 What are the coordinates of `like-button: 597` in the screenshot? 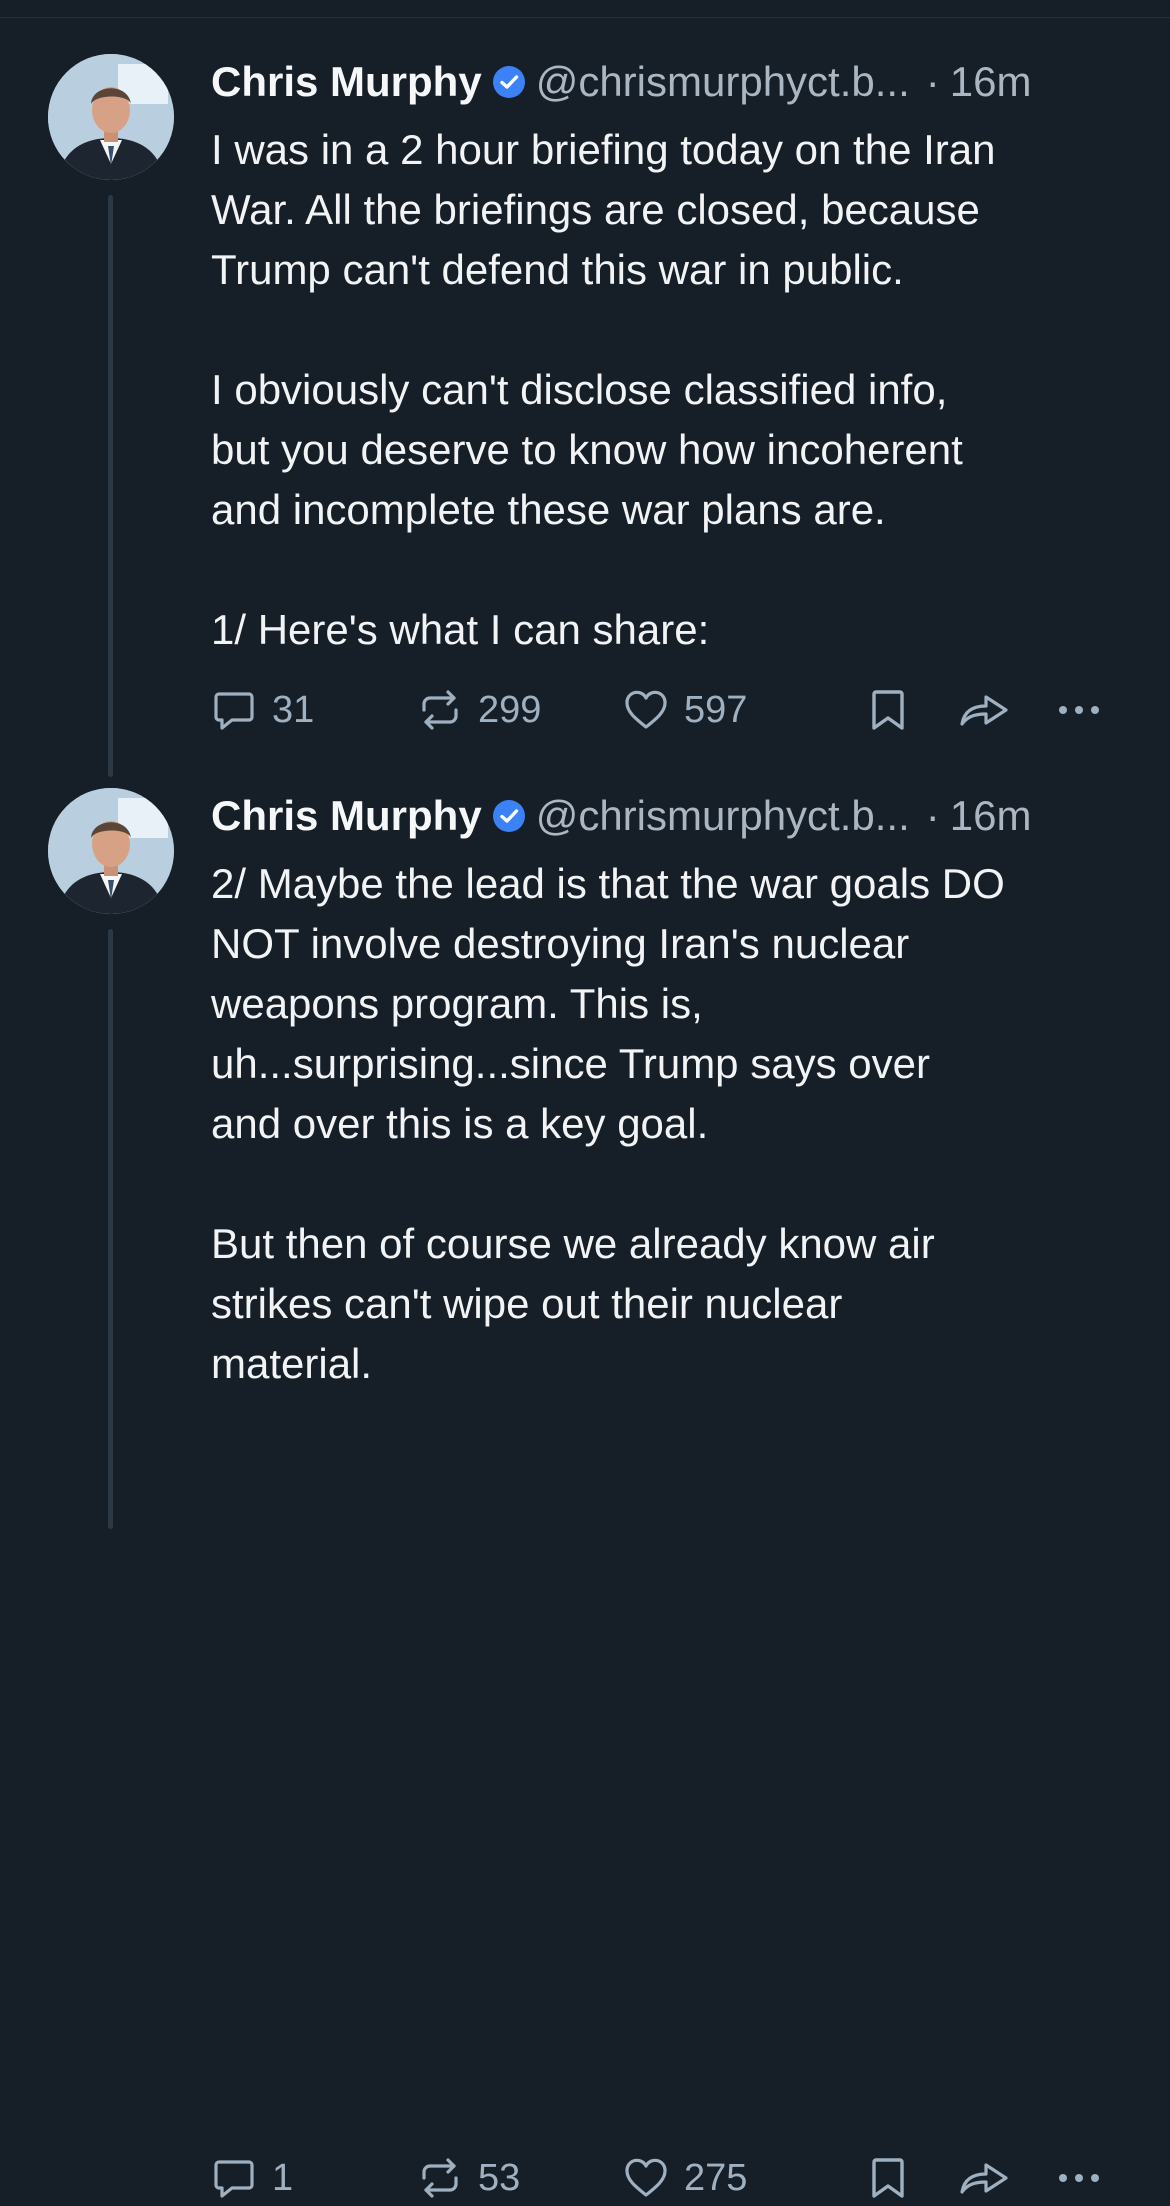 It's located at (684, 710).